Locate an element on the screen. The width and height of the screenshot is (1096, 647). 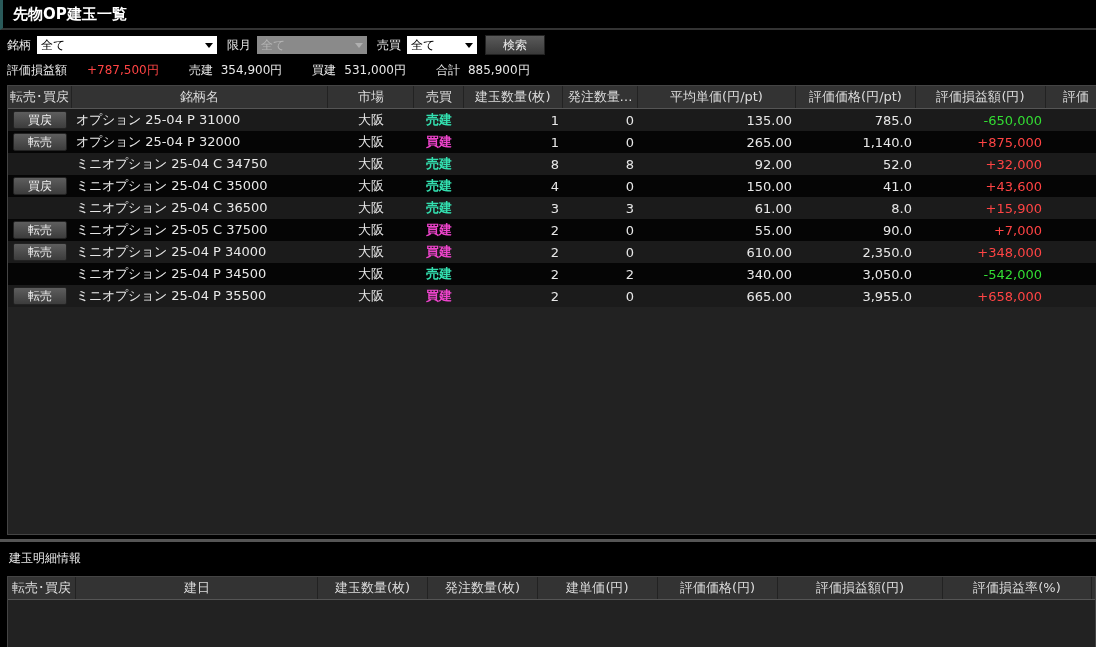
table-cell-text: +875,000 is located at coordinates (1009, 142).